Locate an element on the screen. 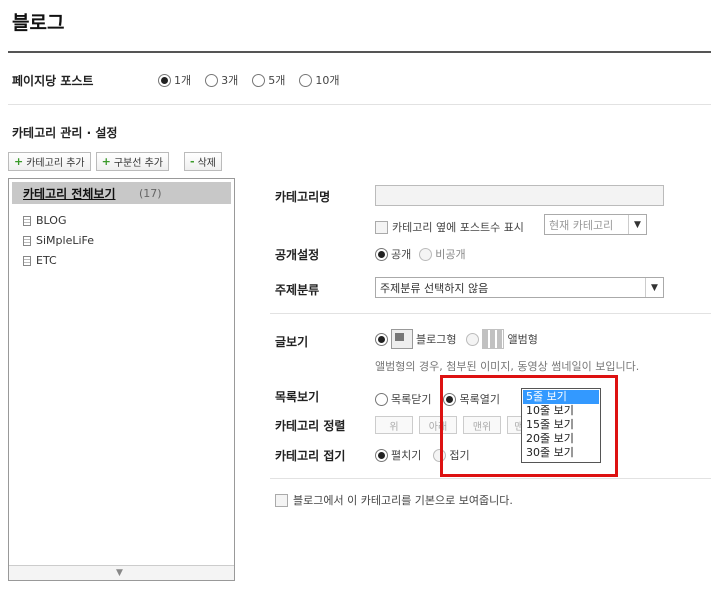 Image resolution: width=711 pixels, height=598 pixels. view-type-label: 글보기 is located at coordinates (292, 342).